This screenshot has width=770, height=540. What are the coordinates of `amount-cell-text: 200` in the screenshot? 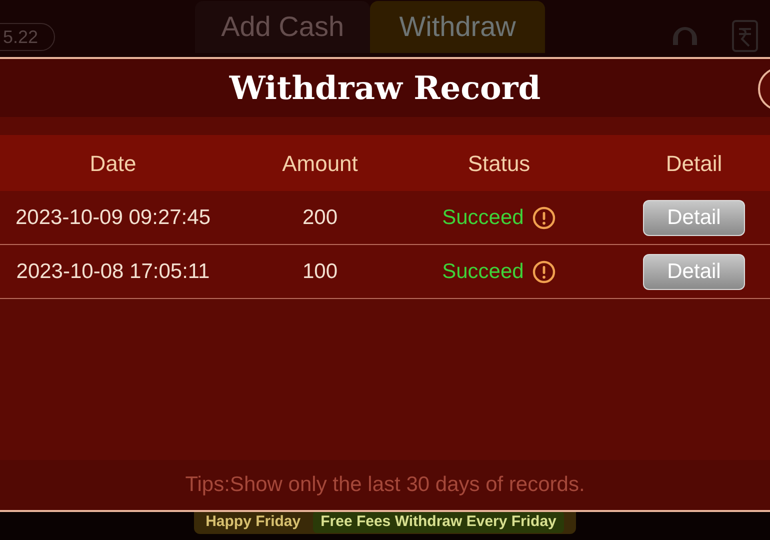 It's located at (320, 217).